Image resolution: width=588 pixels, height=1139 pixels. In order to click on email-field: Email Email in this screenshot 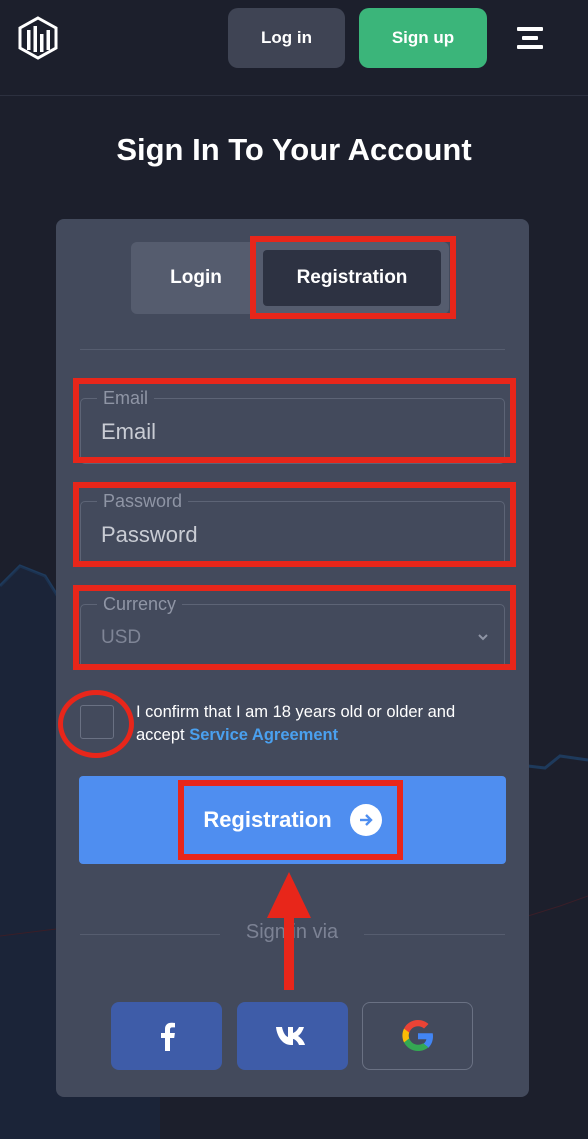, I will do `click(292, 426)`.